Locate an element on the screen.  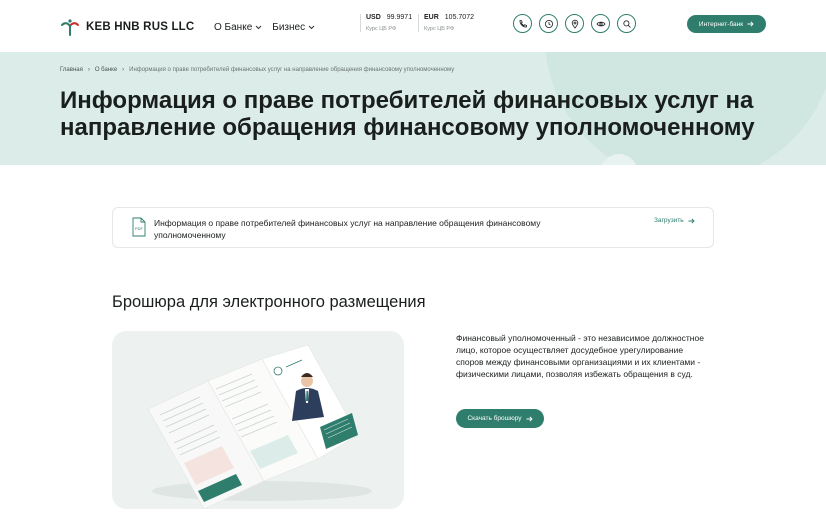
main-nav: О Банке Бизнес is located at coordinates (264, 27).